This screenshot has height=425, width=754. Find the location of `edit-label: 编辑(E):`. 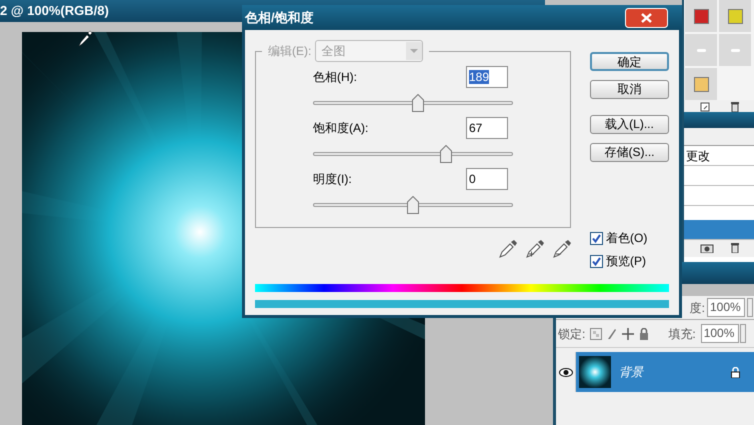

edit-label: 编辑(E): is located at coordinates (290, 51).